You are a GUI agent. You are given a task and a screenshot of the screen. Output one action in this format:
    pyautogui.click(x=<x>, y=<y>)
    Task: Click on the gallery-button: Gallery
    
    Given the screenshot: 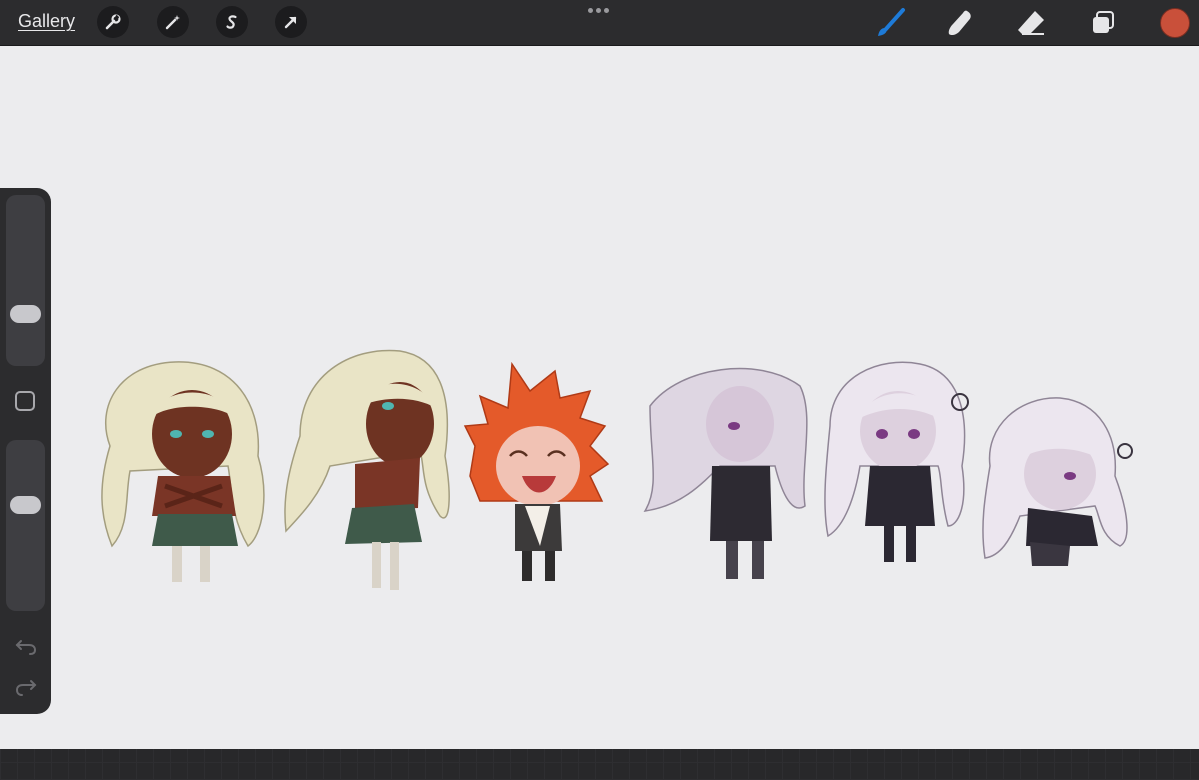 What is the action you would take?
    pyautogui.click(x=46, y=21)
    